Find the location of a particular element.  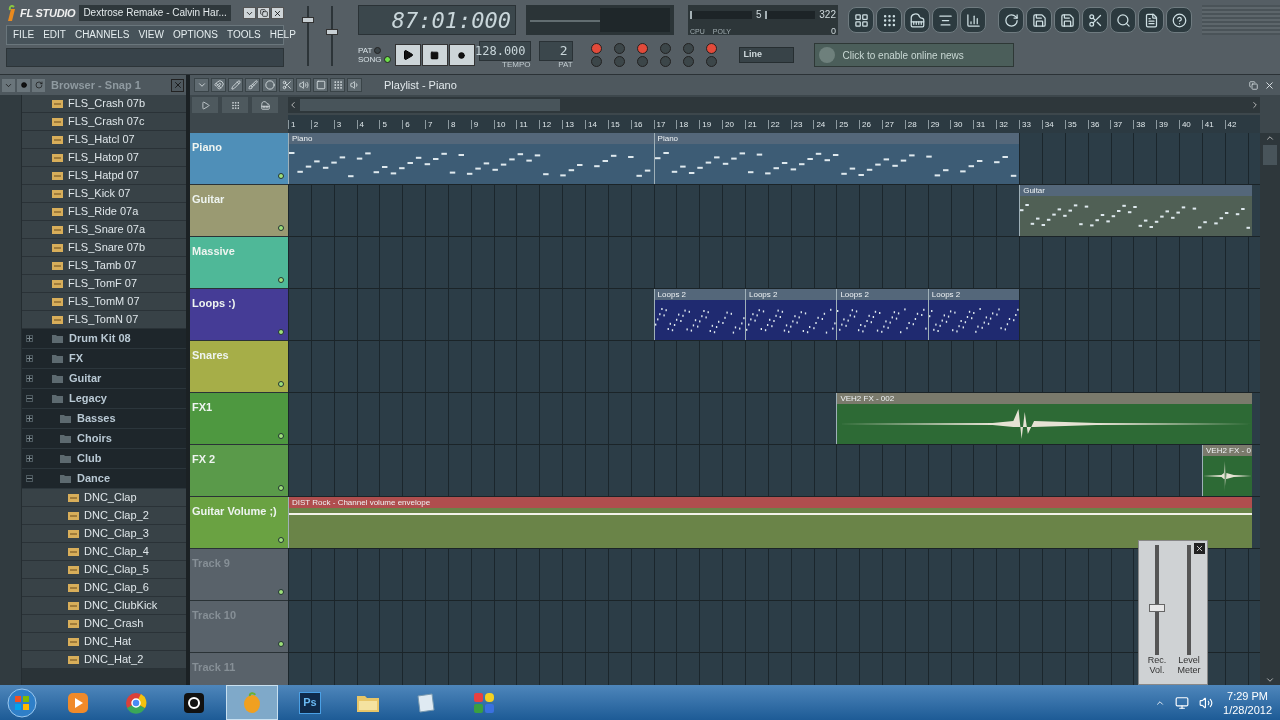

play-button is located at coordinates (407, 55).